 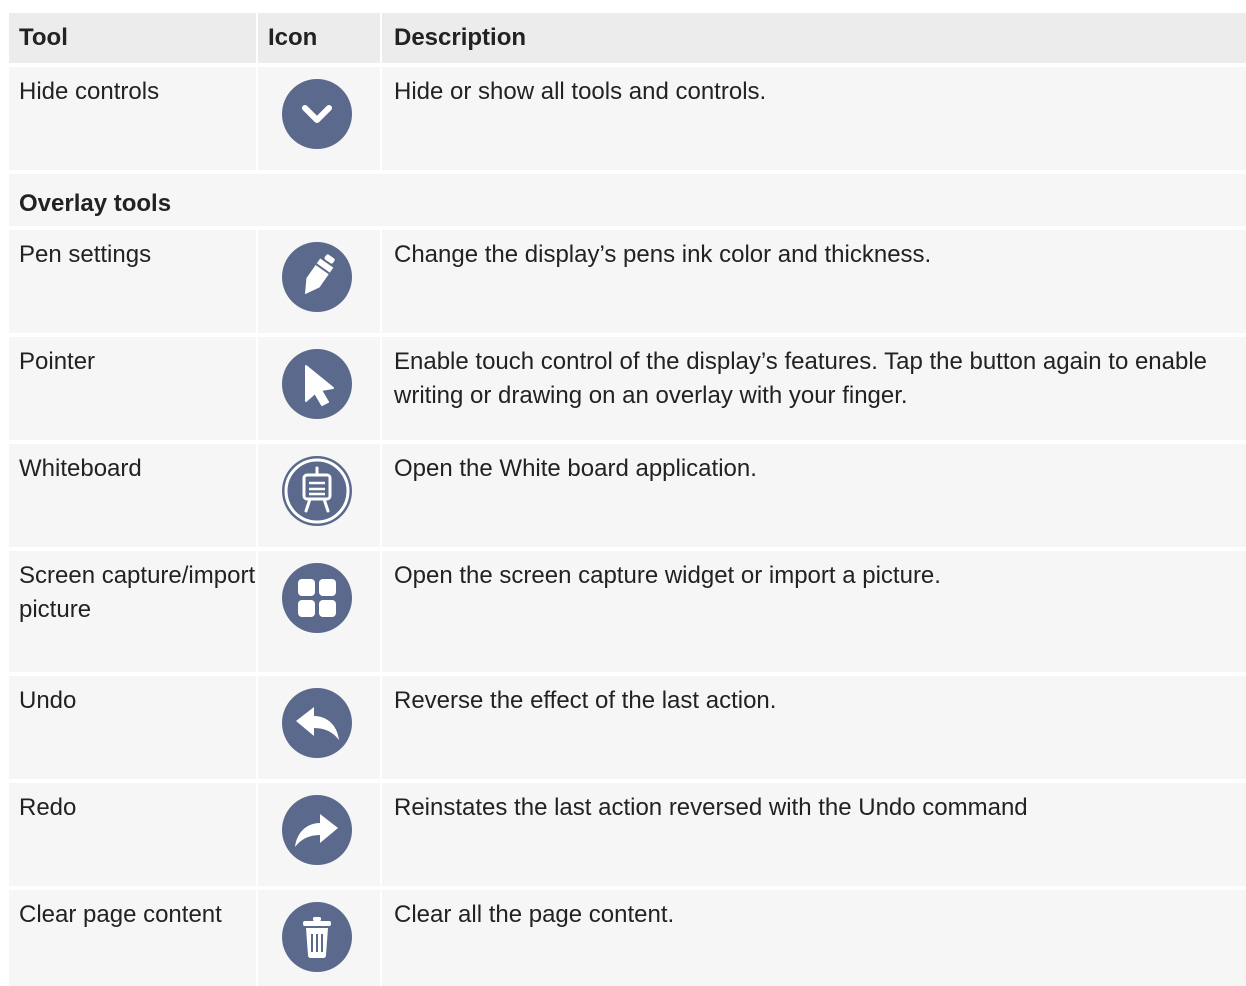 I want to click on trash-icon, so click(x=317, y=937).